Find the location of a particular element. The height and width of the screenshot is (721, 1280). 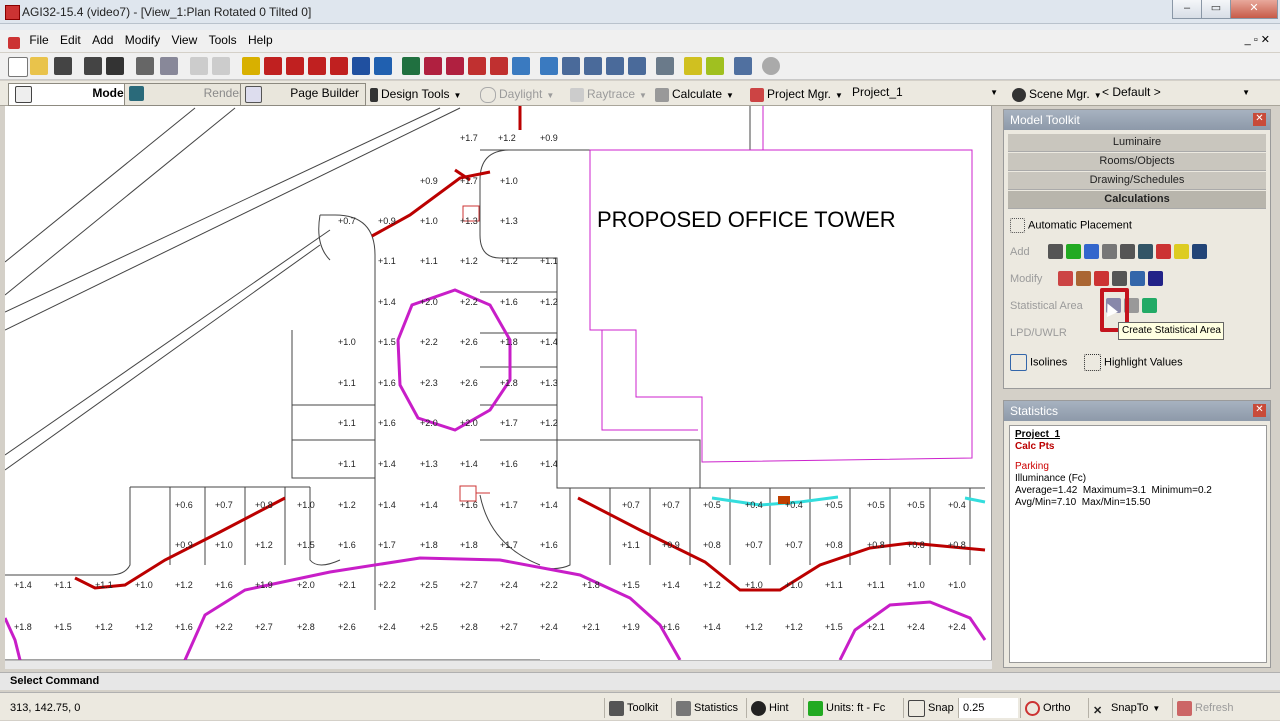

scene-select: < Default > ▼ is located at coordinates (1177, 94).